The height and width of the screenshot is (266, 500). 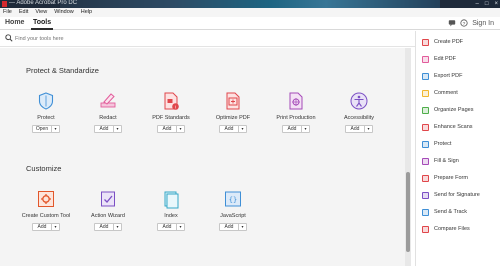 I want to click on edit-pdf-icon, so click(x=425, y=59).